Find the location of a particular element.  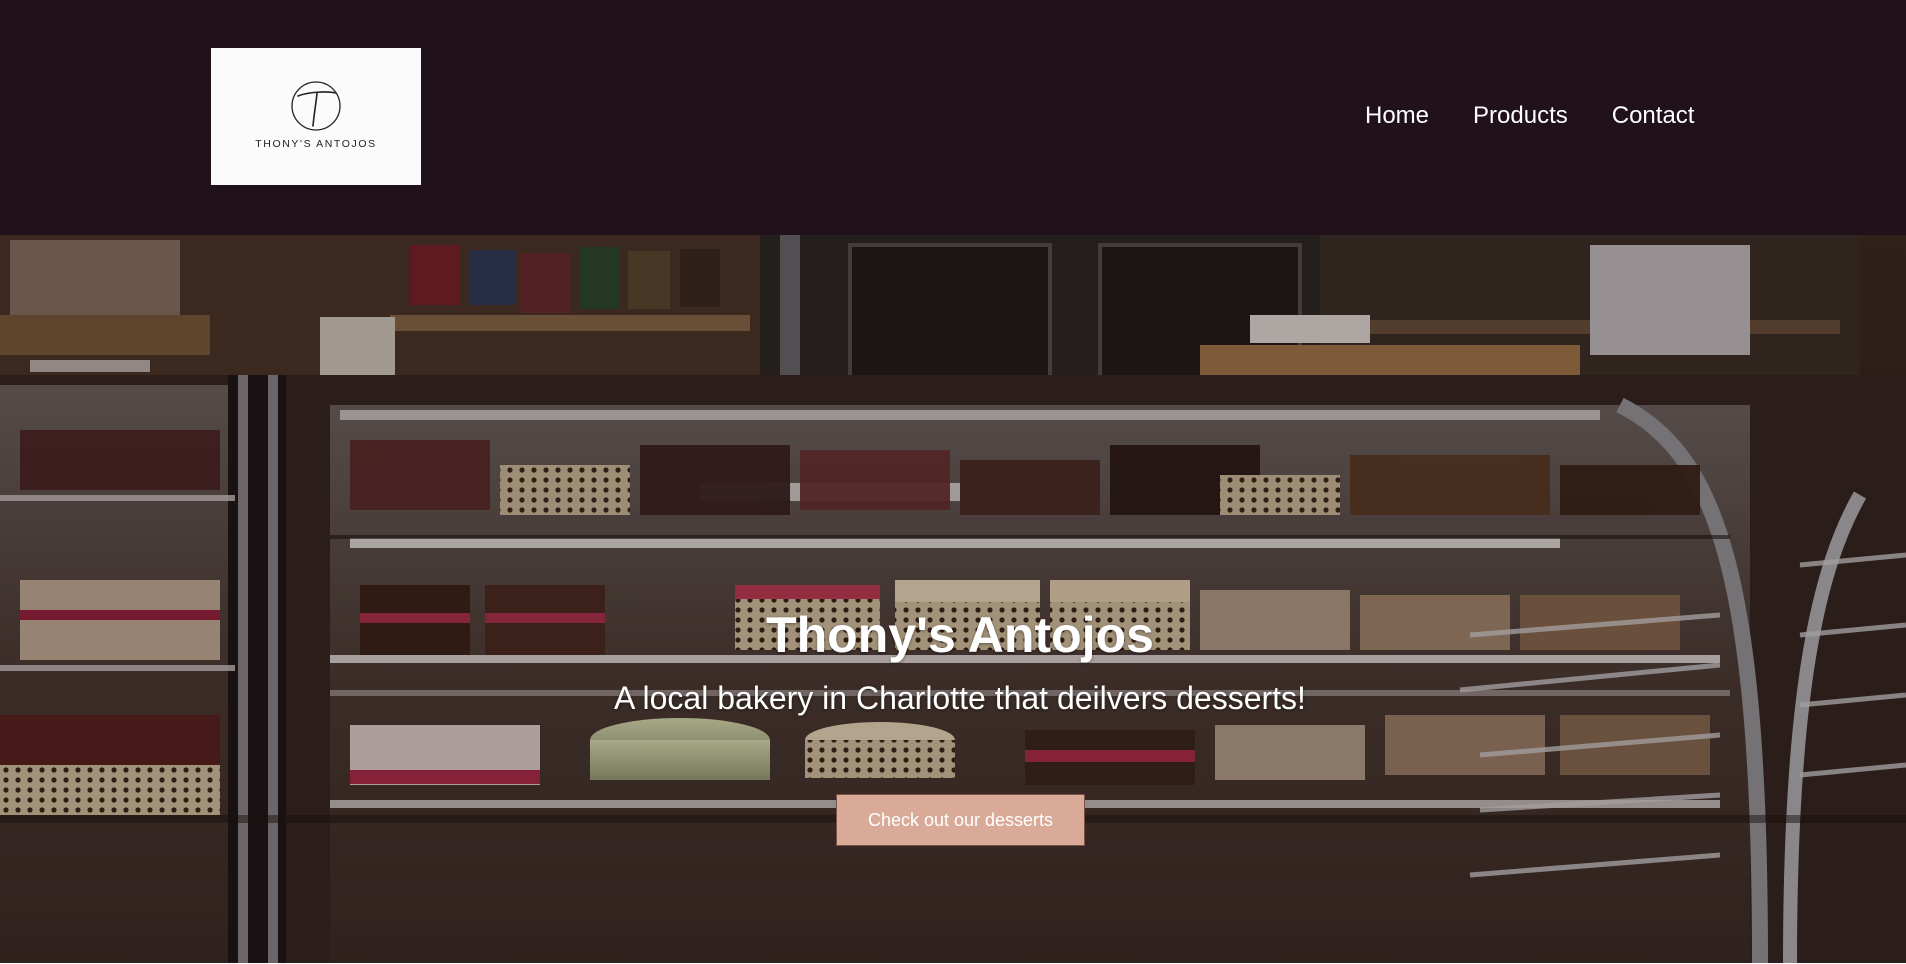

site-logo: THONY'S ANTOJOS is located at coordinates (316, 116).